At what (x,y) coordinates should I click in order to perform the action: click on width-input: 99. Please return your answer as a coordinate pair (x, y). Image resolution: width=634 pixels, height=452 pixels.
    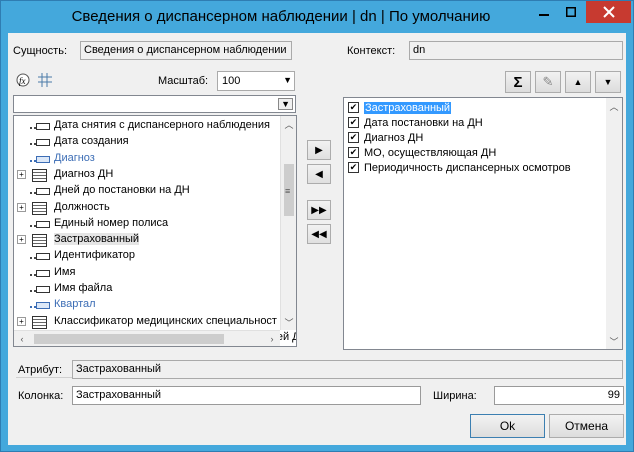
    Looking at the image, I should click on (559, 395).